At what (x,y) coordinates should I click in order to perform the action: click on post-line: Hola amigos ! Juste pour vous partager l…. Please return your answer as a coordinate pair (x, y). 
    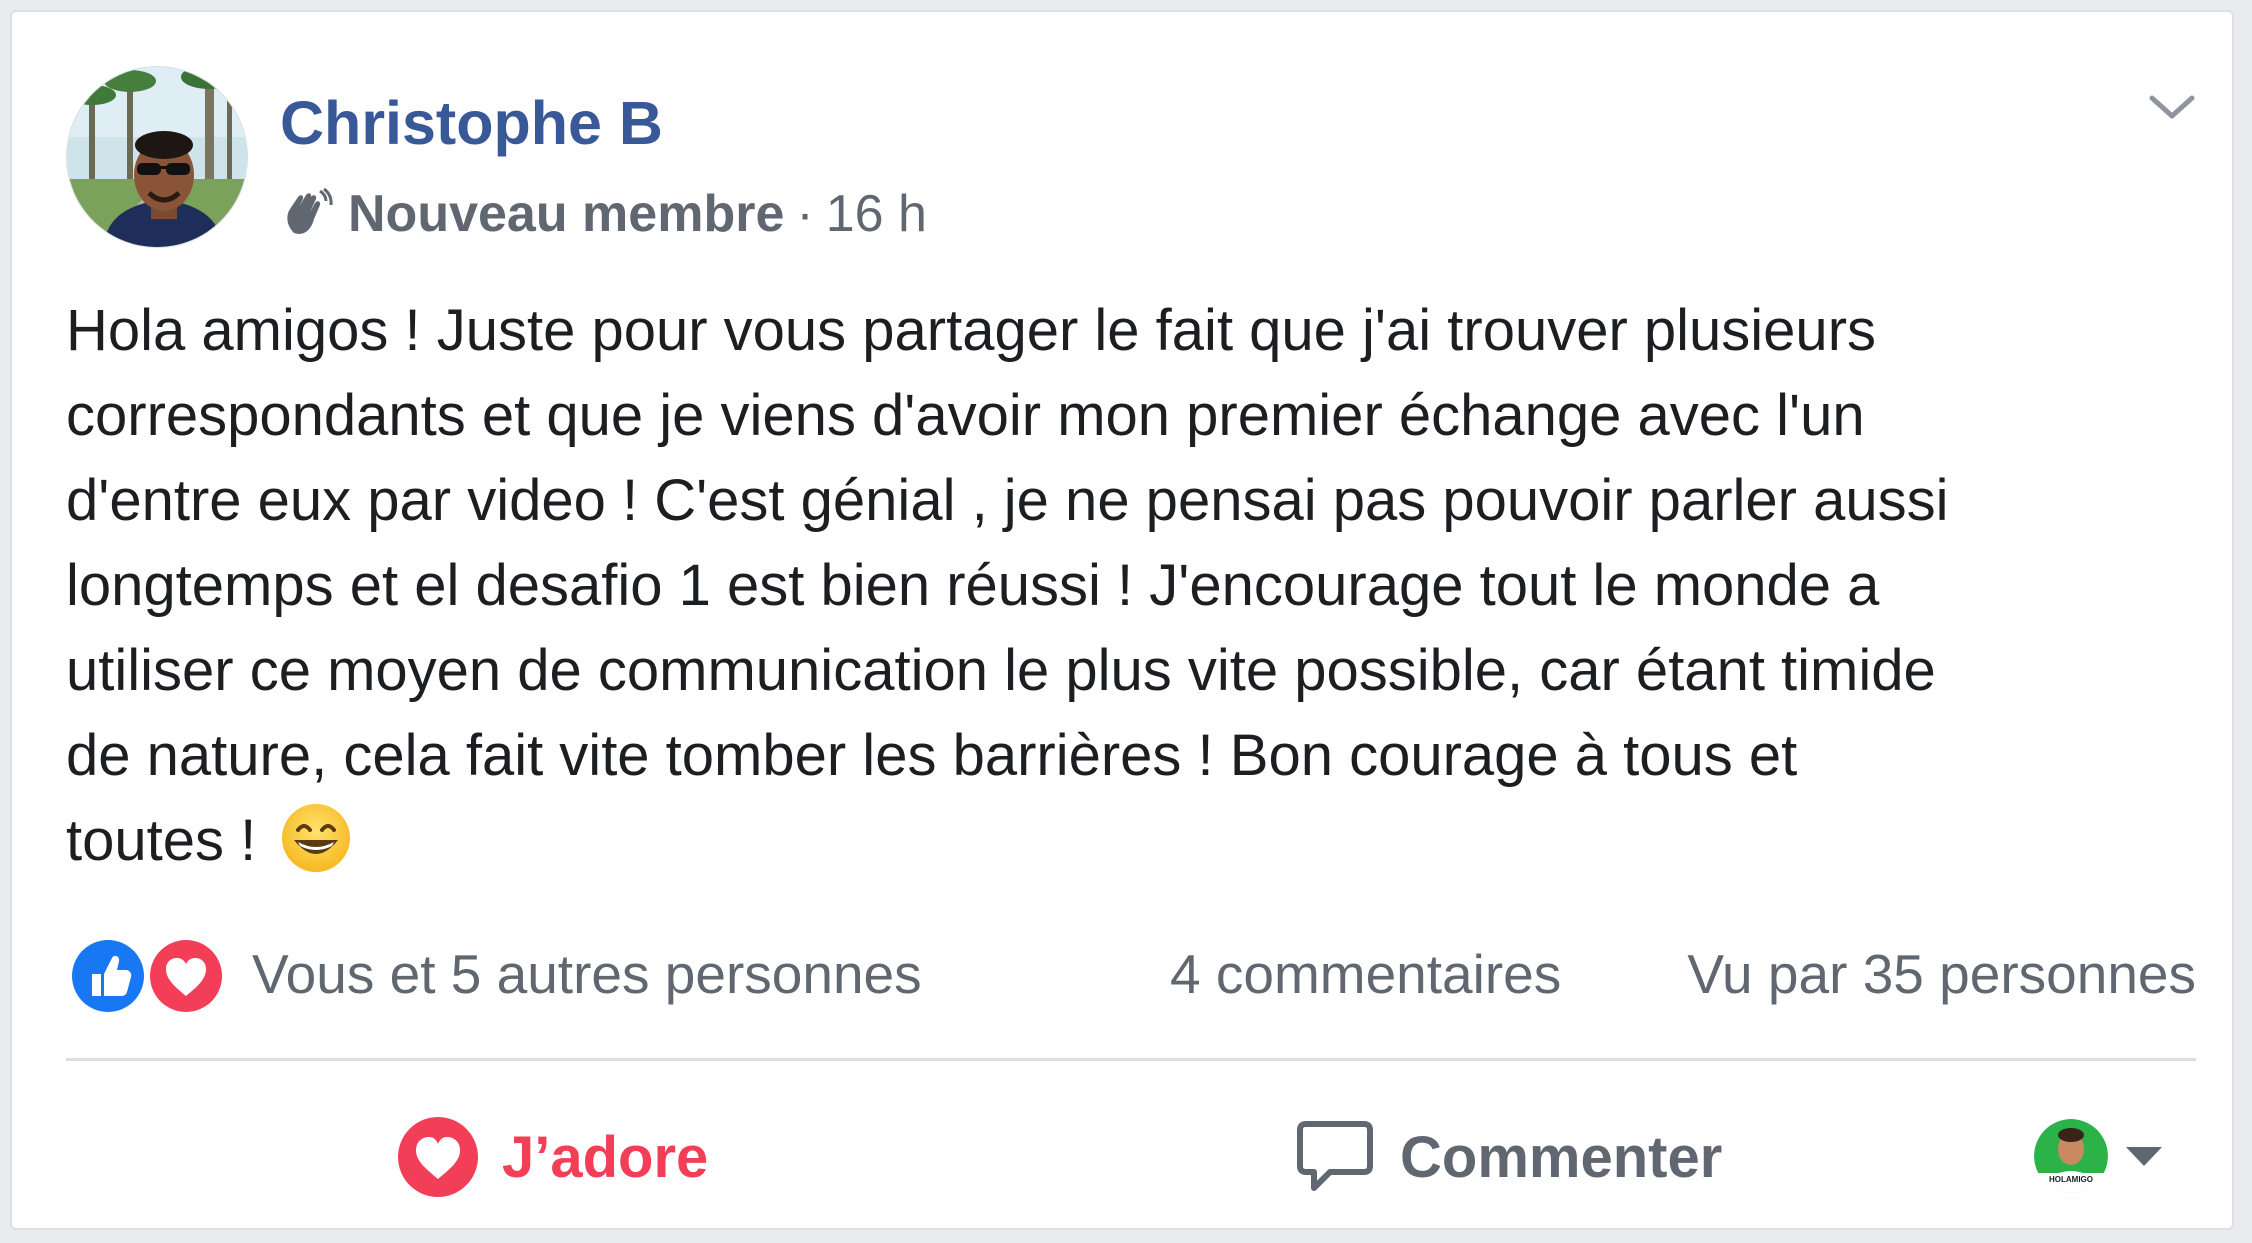
    Looking at the image, I should click on (971, 330).